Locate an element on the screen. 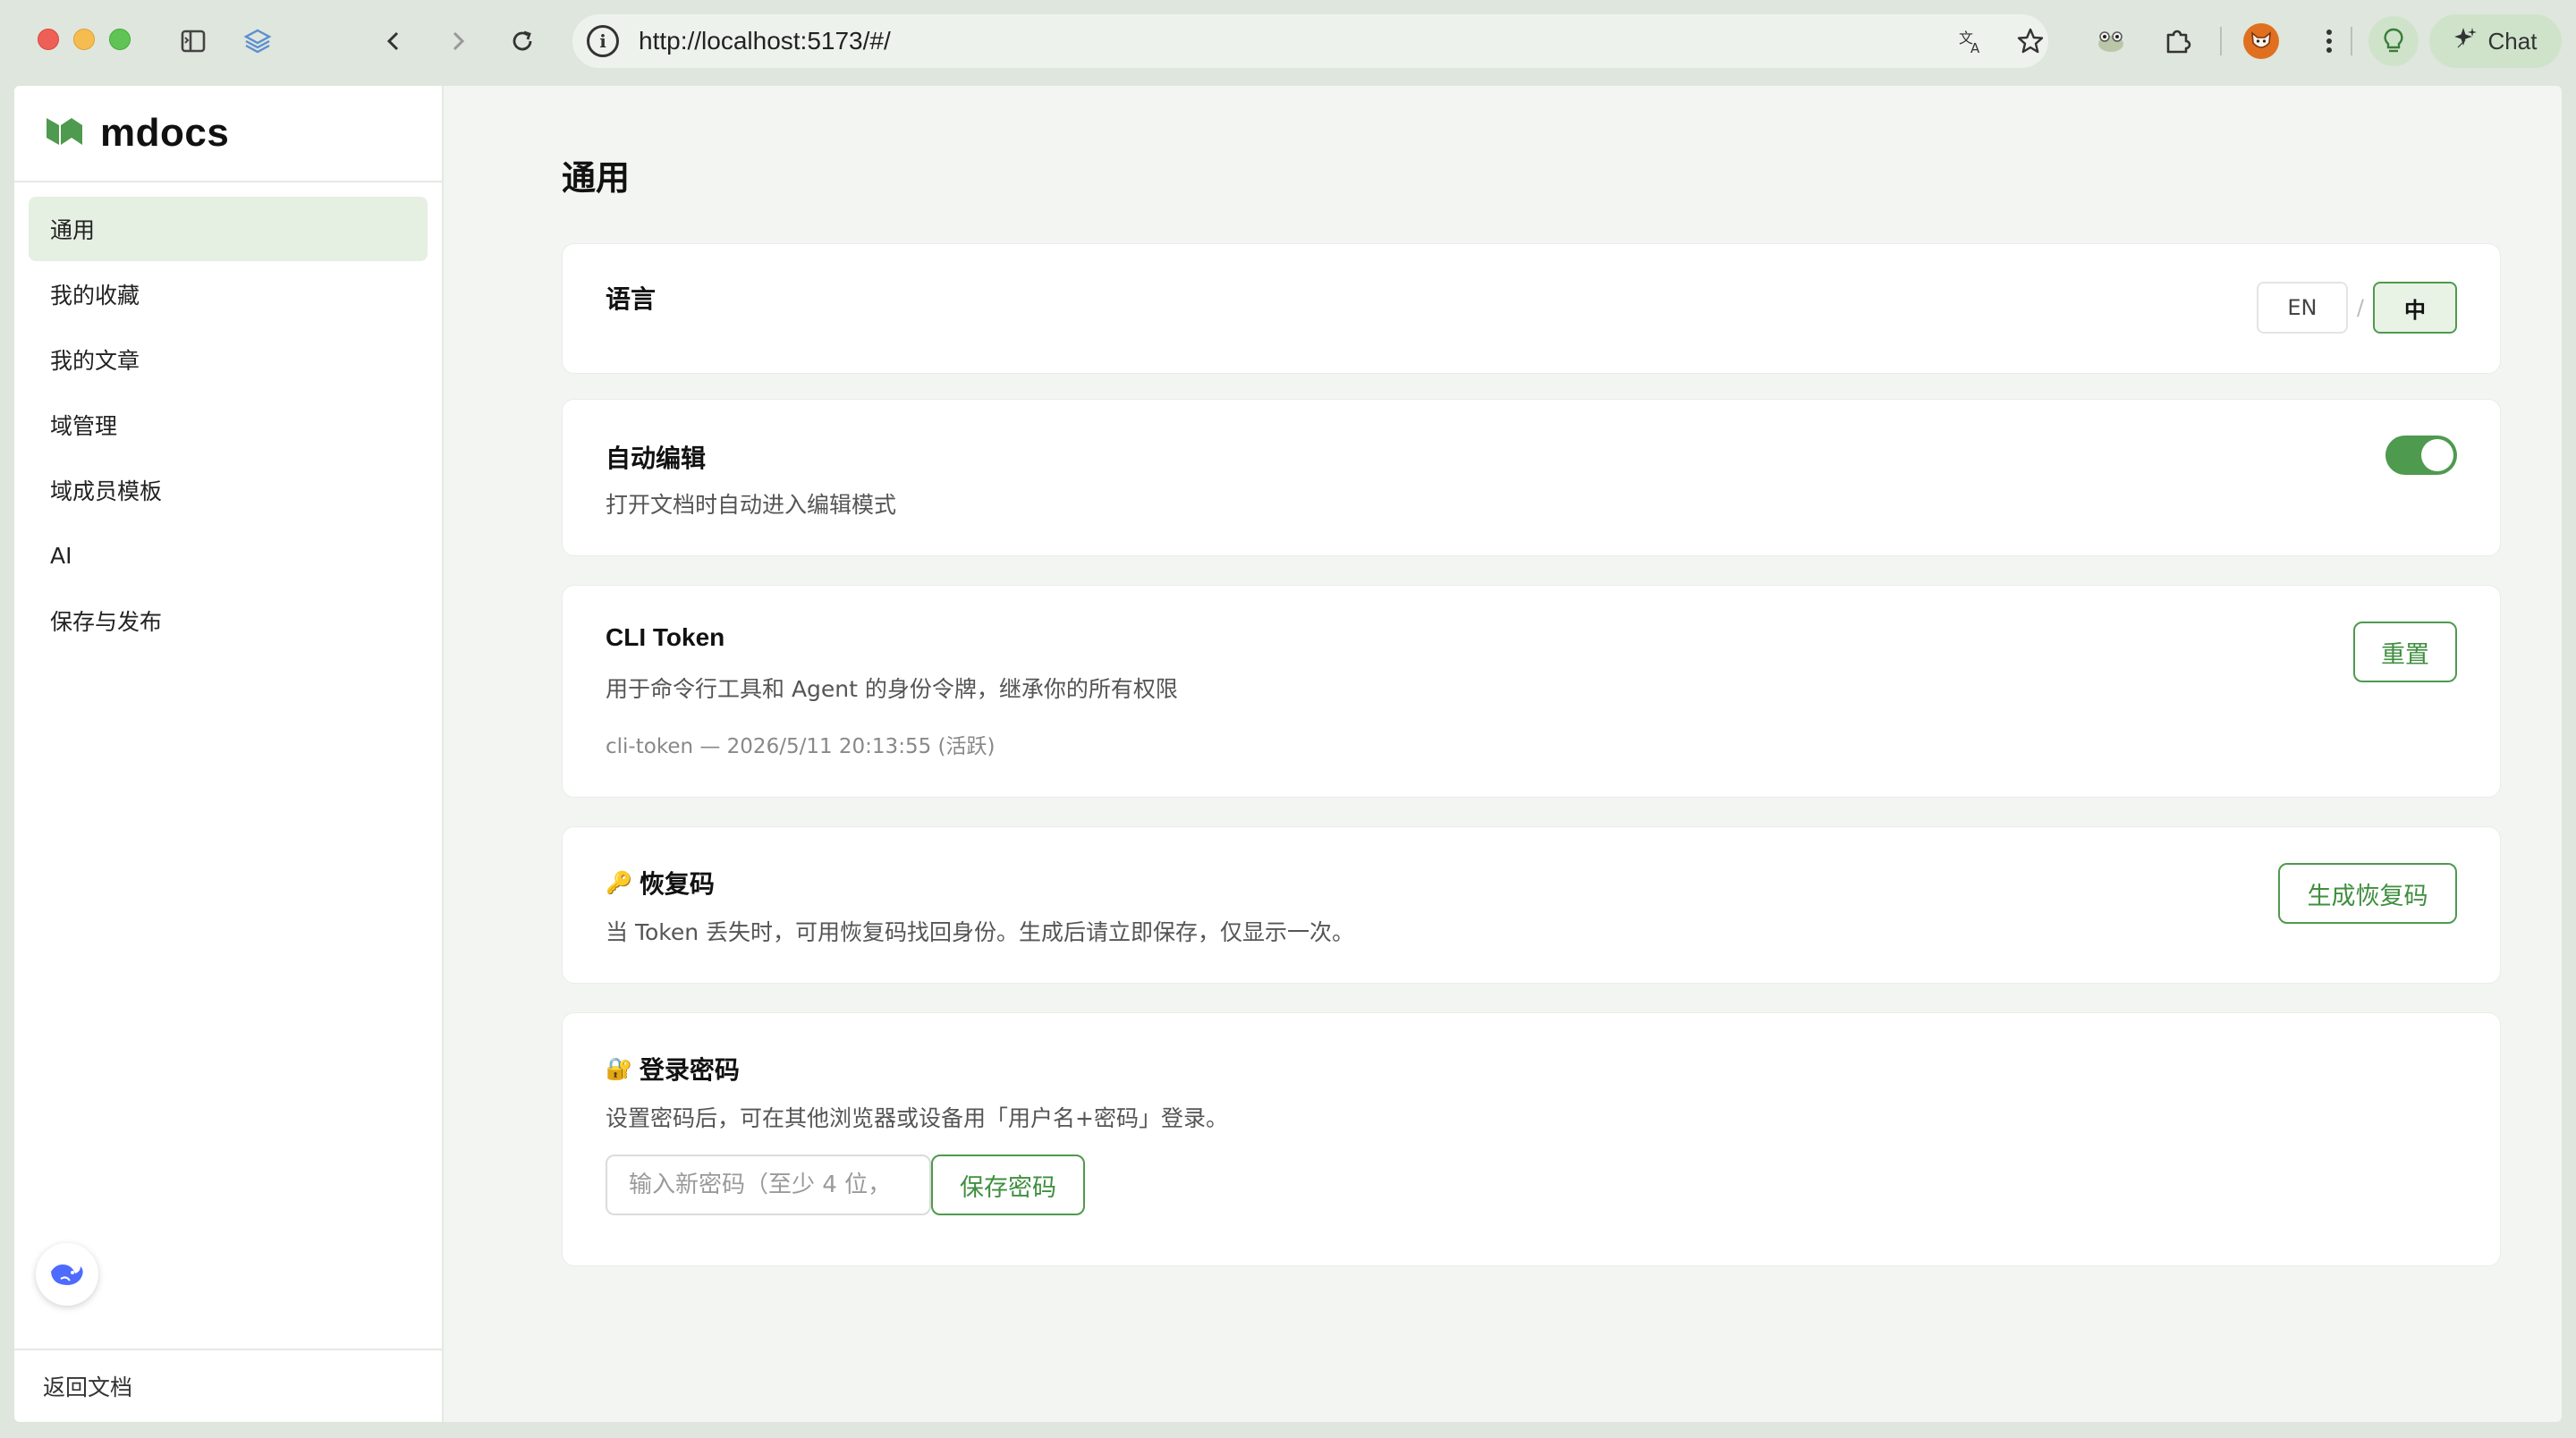  reset-token-button: 重置 is located at coordinates (2405, 652).